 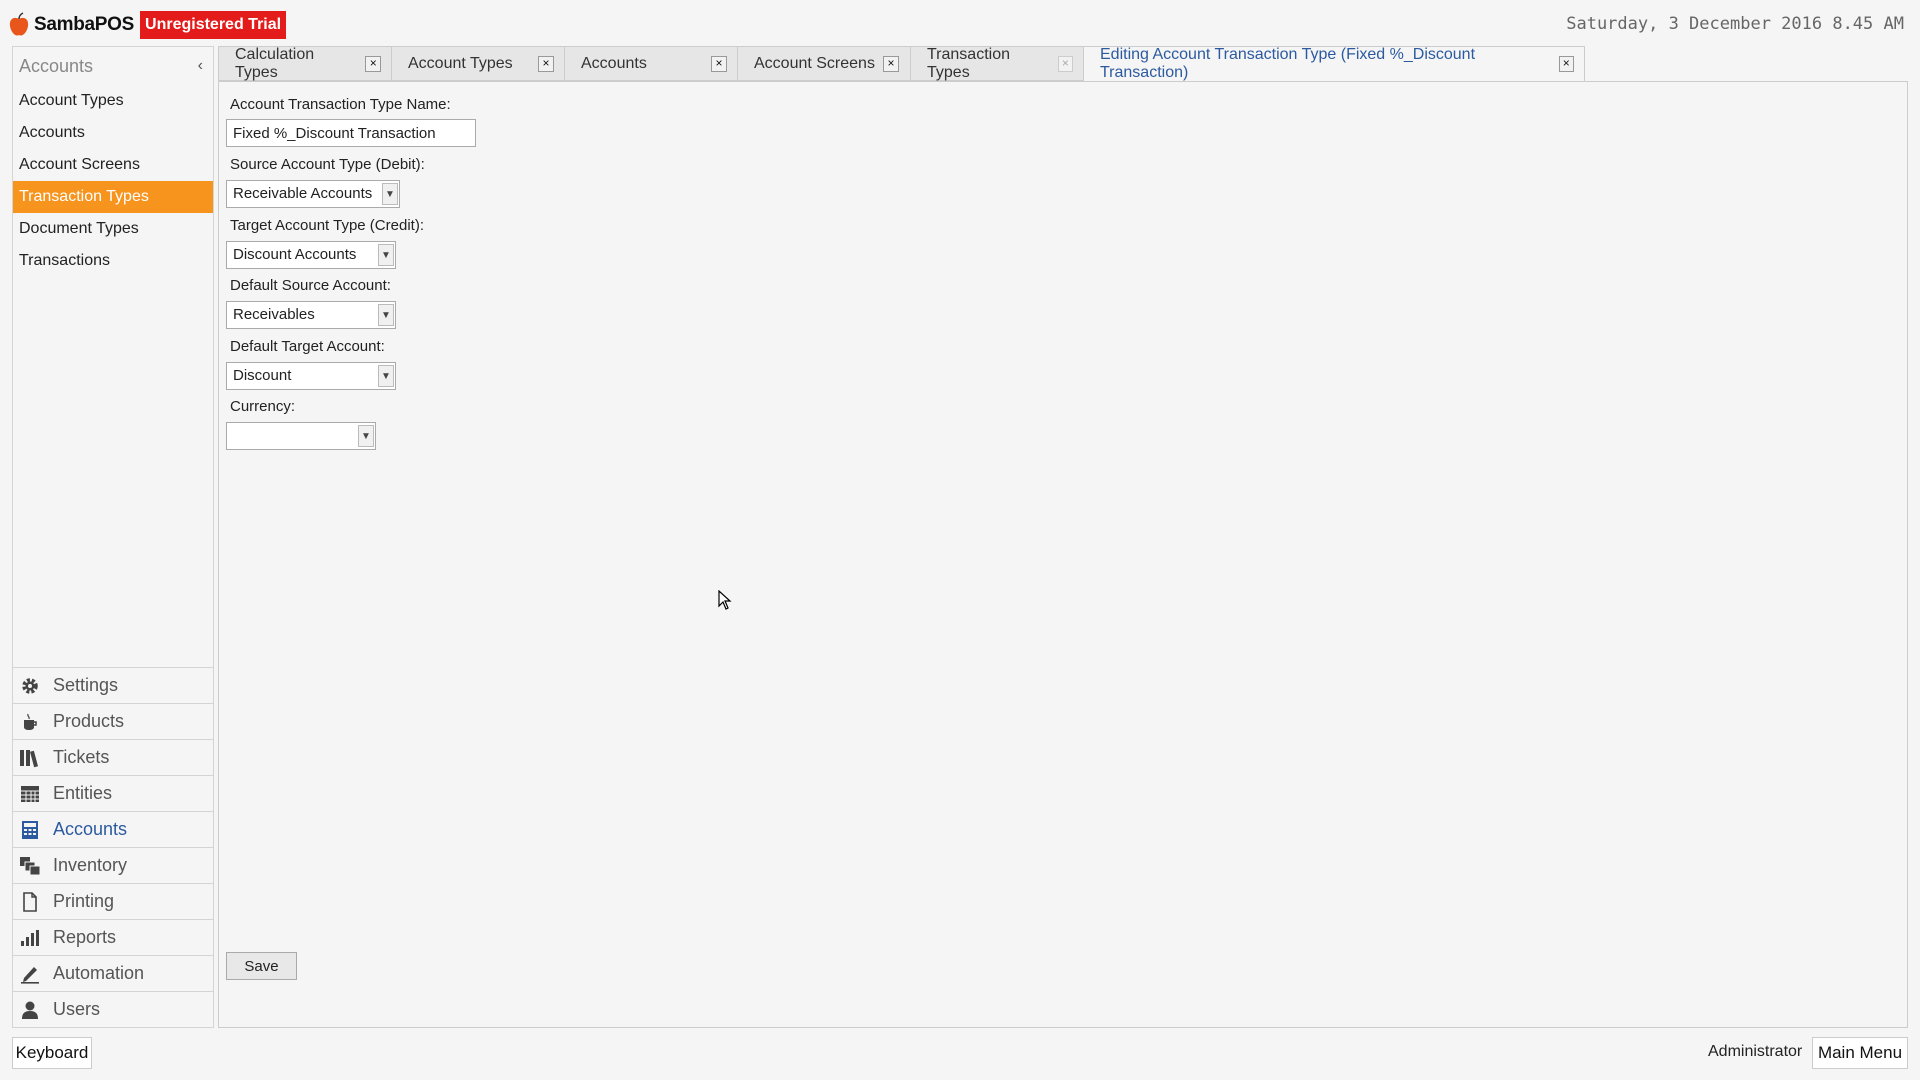 I want to click on module-users: Users, so click(x=113, y=1009).